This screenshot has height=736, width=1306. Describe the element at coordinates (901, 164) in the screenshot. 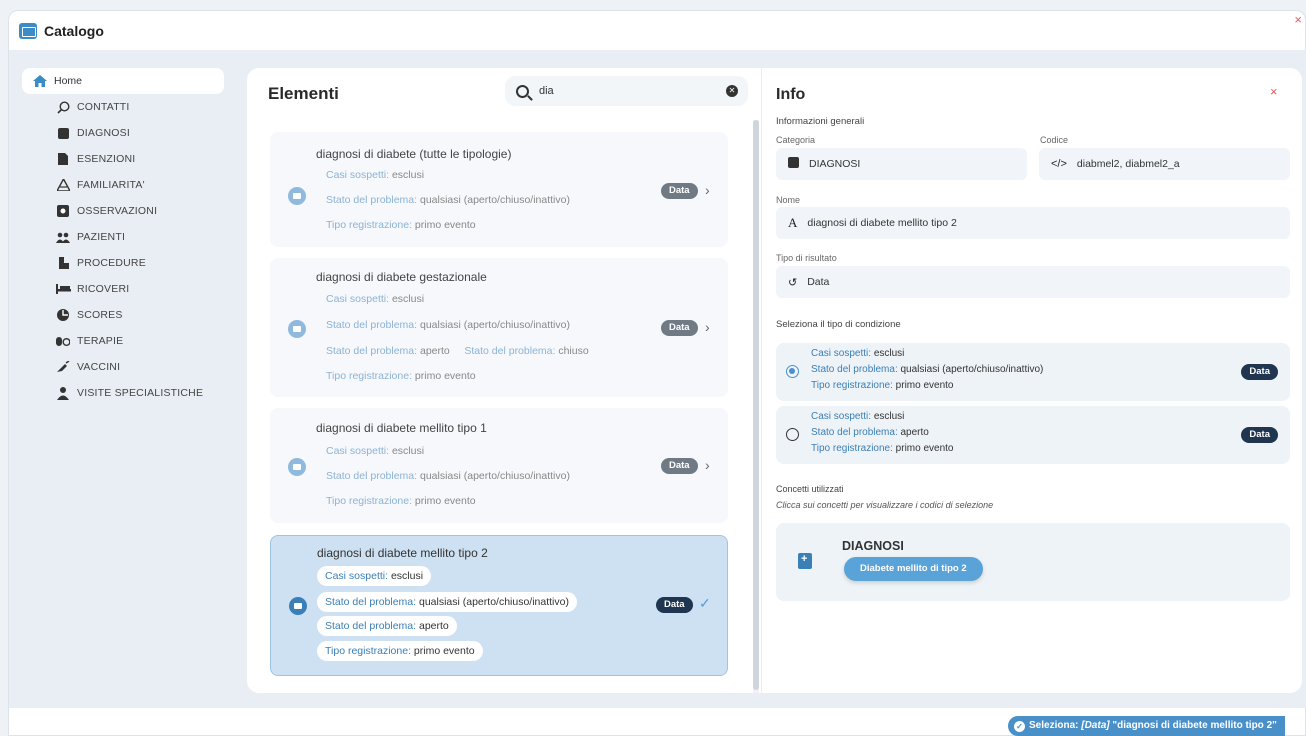

I see `category-field: DIAGNOSI` at that location.